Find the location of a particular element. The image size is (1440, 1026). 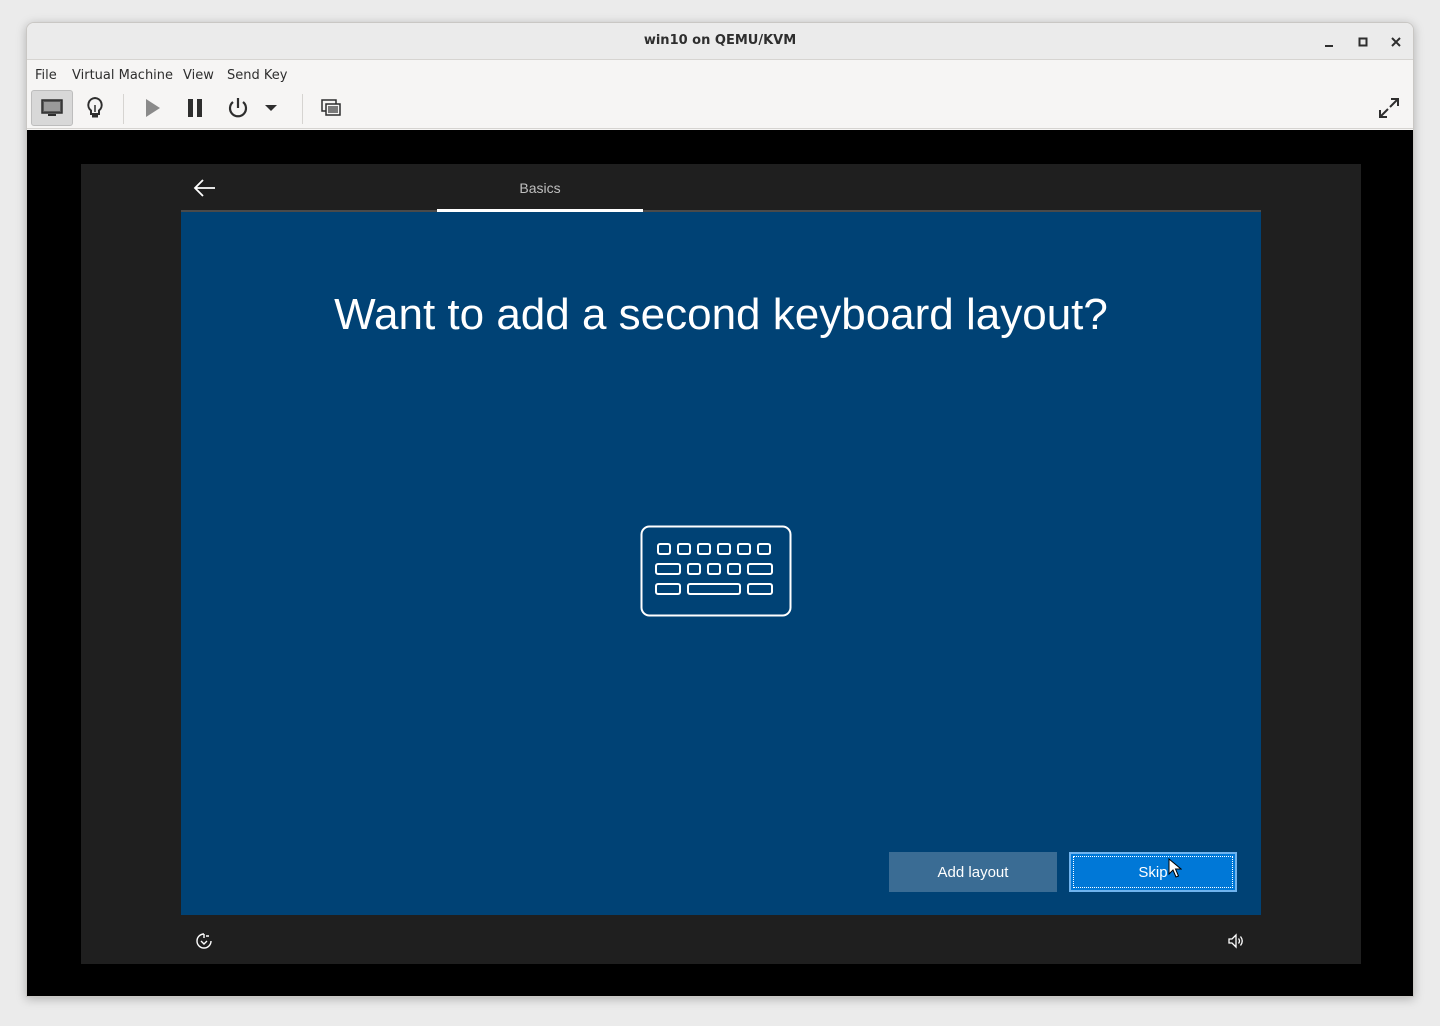

mouse-cursor-icon is located at coordinates (1175, 868).